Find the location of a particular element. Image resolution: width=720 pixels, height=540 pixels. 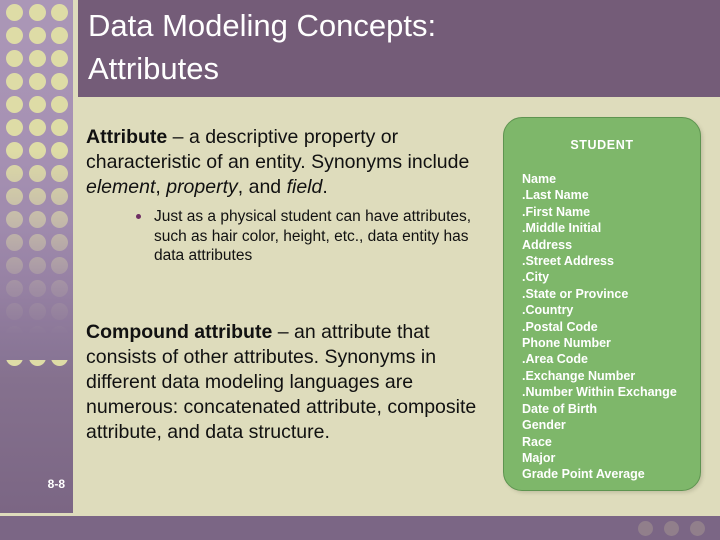

entity-attribute-item: .City is located at coordinates (536, 277).